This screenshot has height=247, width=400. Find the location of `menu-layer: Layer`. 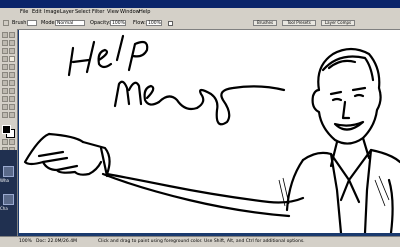

menu-layer: Layer is located at coordinates (67, 12).